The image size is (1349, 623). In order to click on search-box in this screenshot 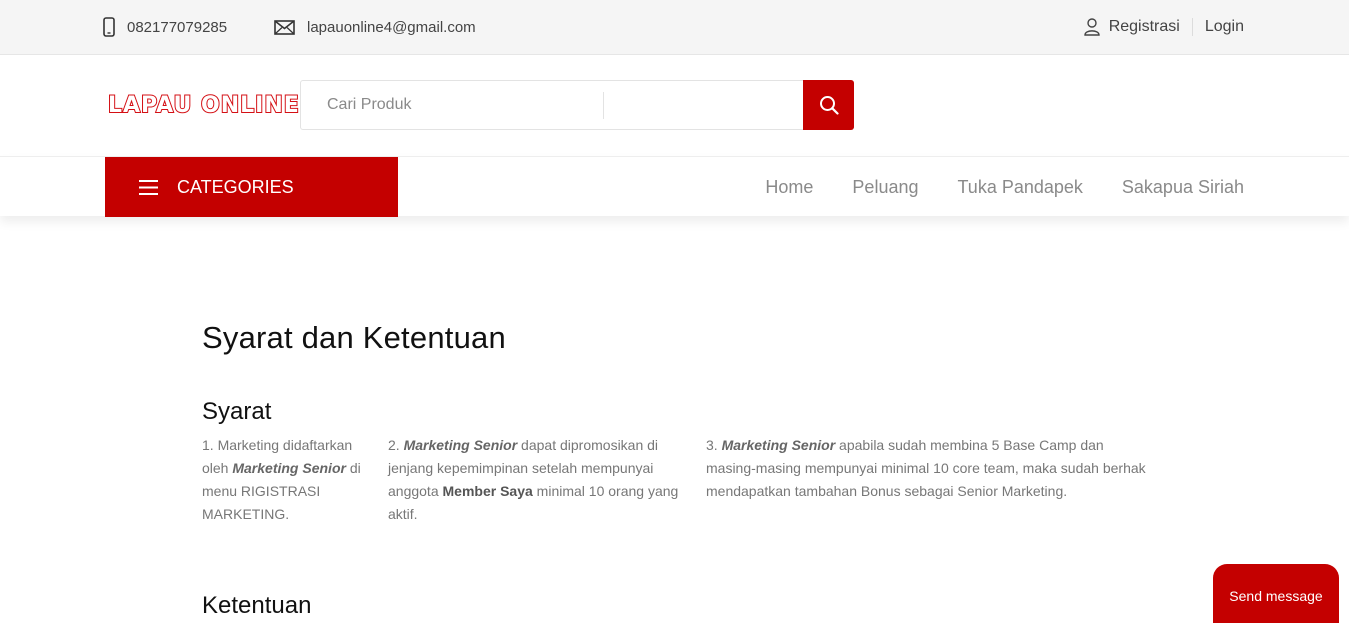, I will do `click(577, 105)`.